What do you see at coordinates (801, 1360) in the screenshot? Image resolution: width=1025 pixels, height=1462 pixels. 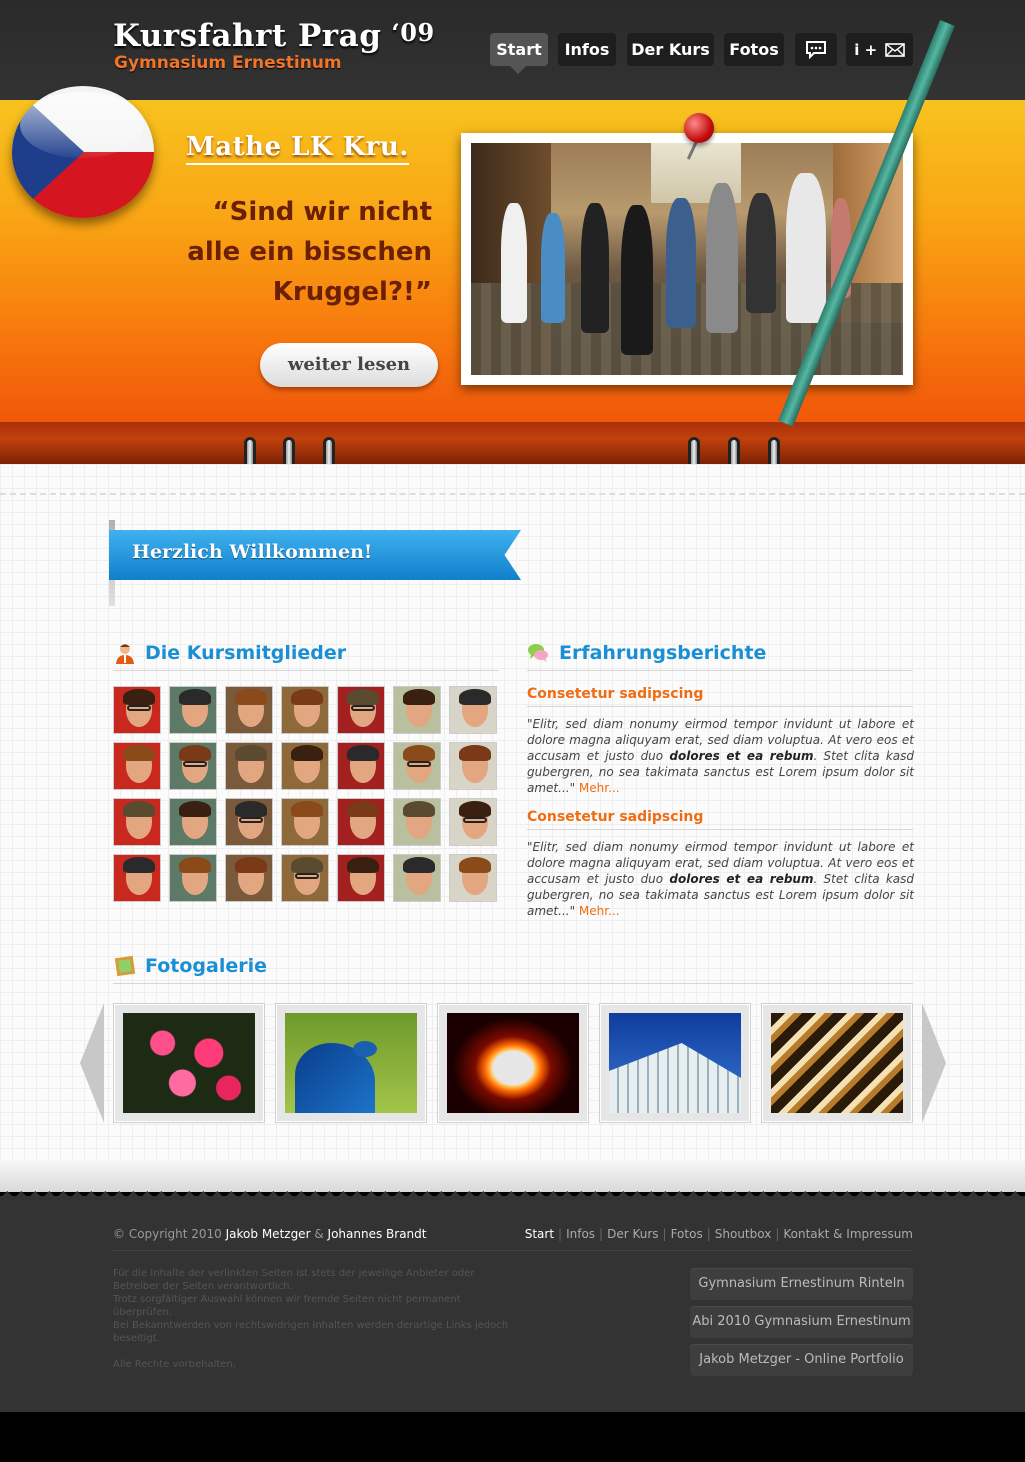 I see `footer-link-portfolio: Jakob Metzger - Online Portfolio` at bounding box center [801, 1360].